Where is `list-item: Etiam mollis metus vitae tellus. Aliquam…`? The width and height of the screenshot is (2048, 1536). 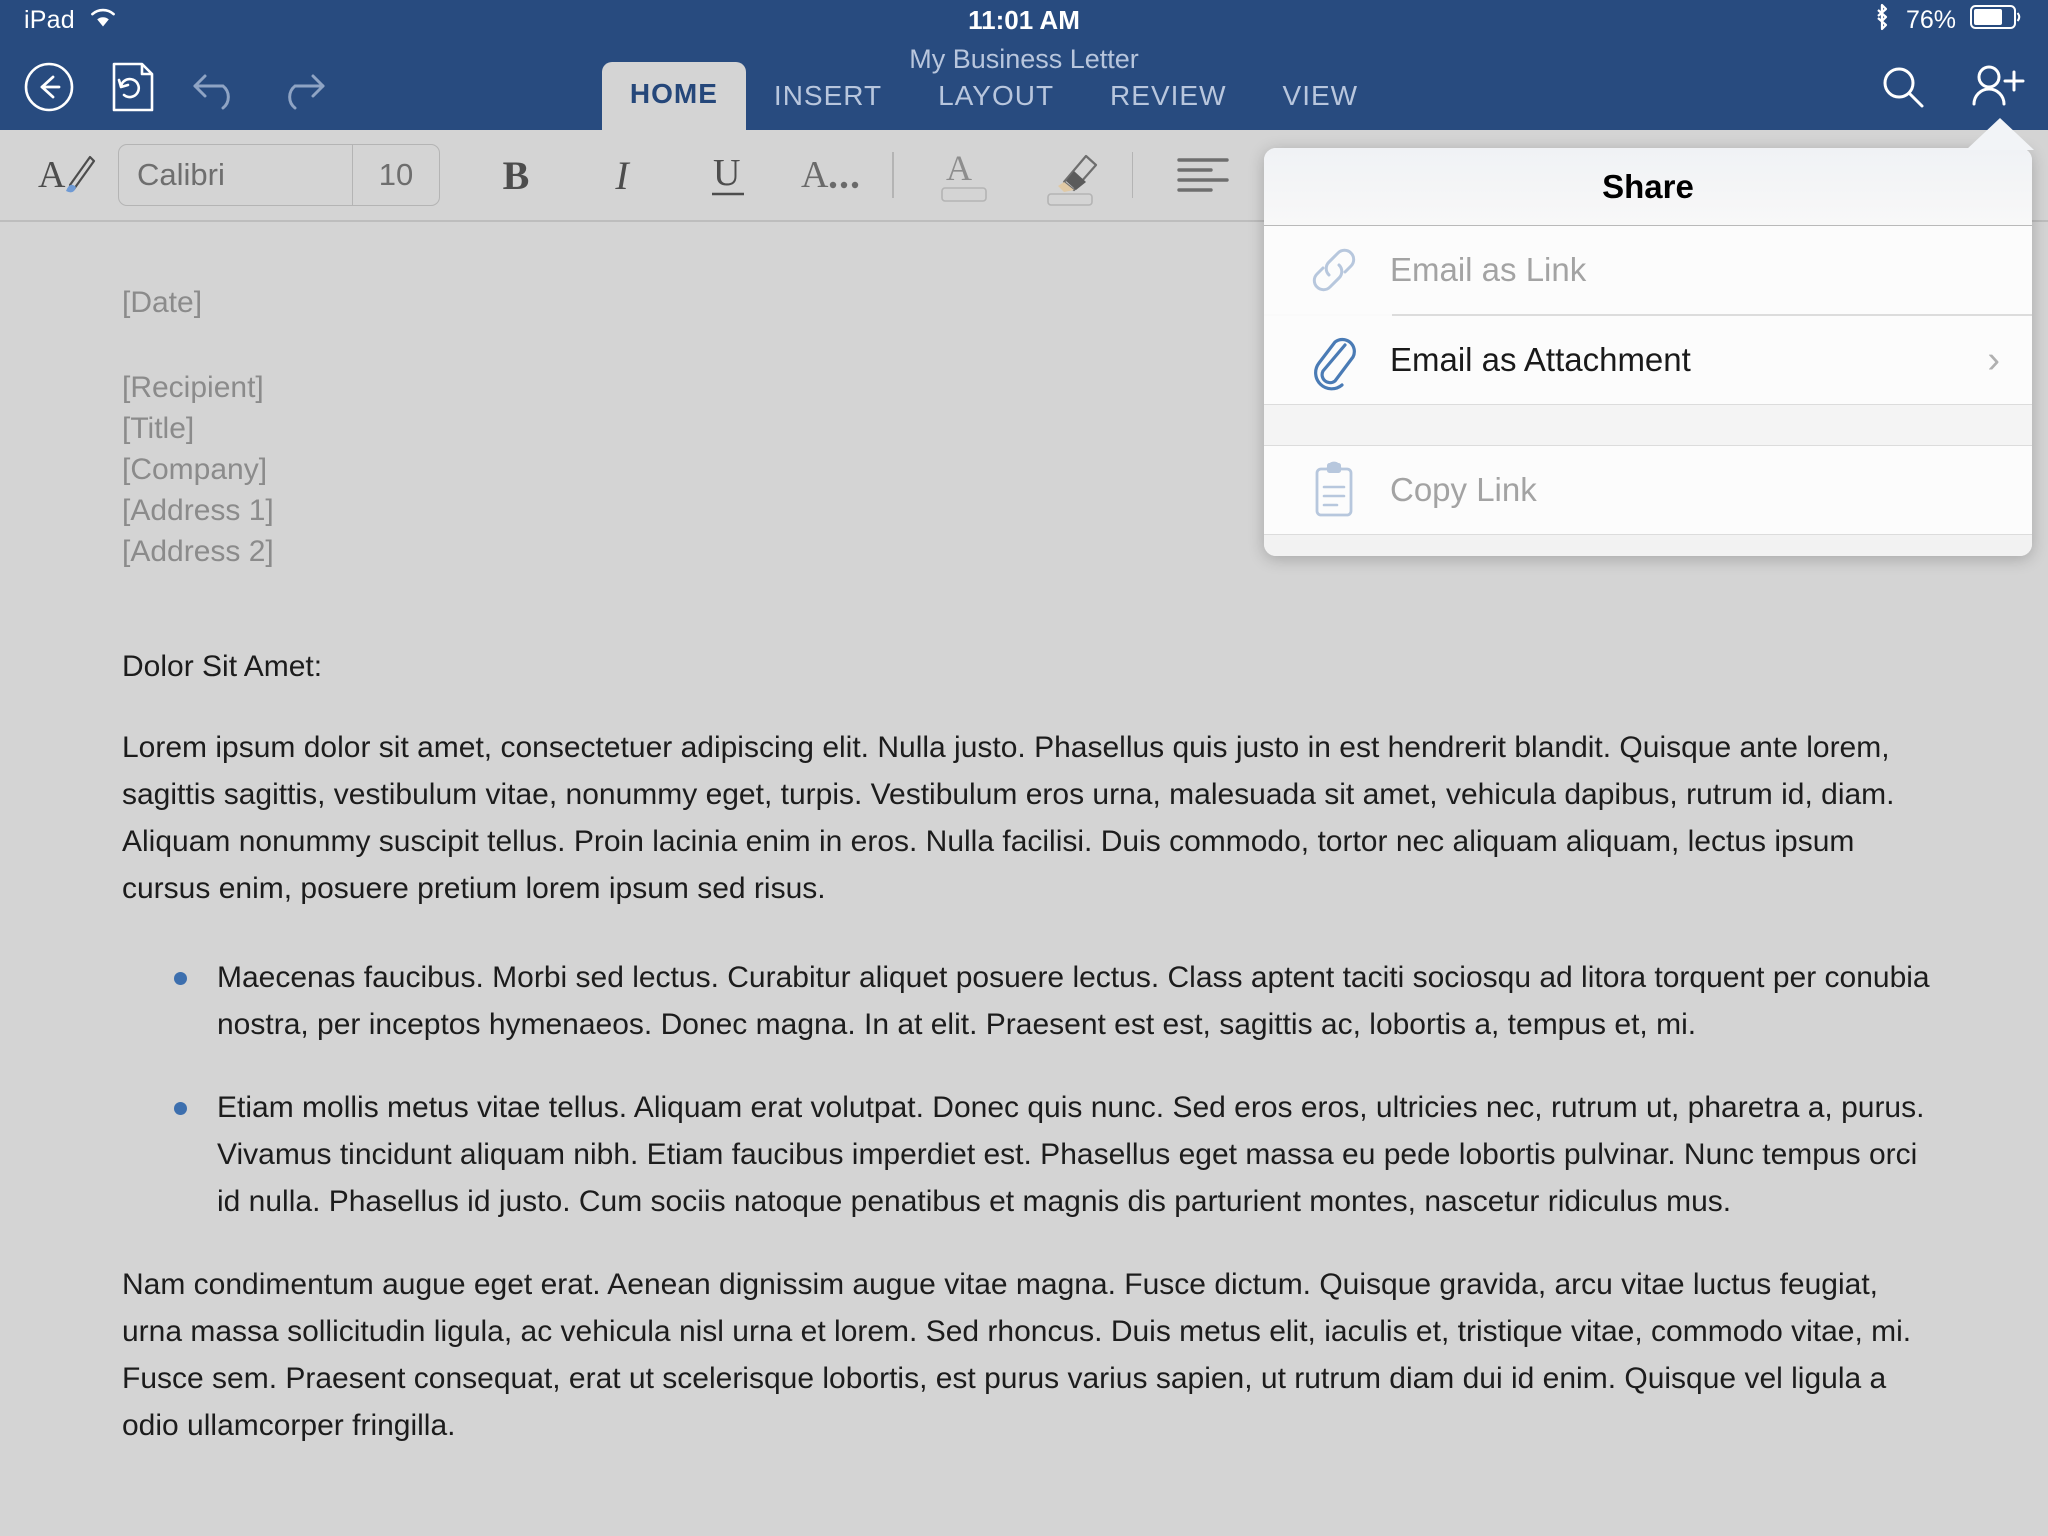
list-item: Etiam mollis metus vitae tellus. Aliquam… is located at coordinates (1026, 1154).